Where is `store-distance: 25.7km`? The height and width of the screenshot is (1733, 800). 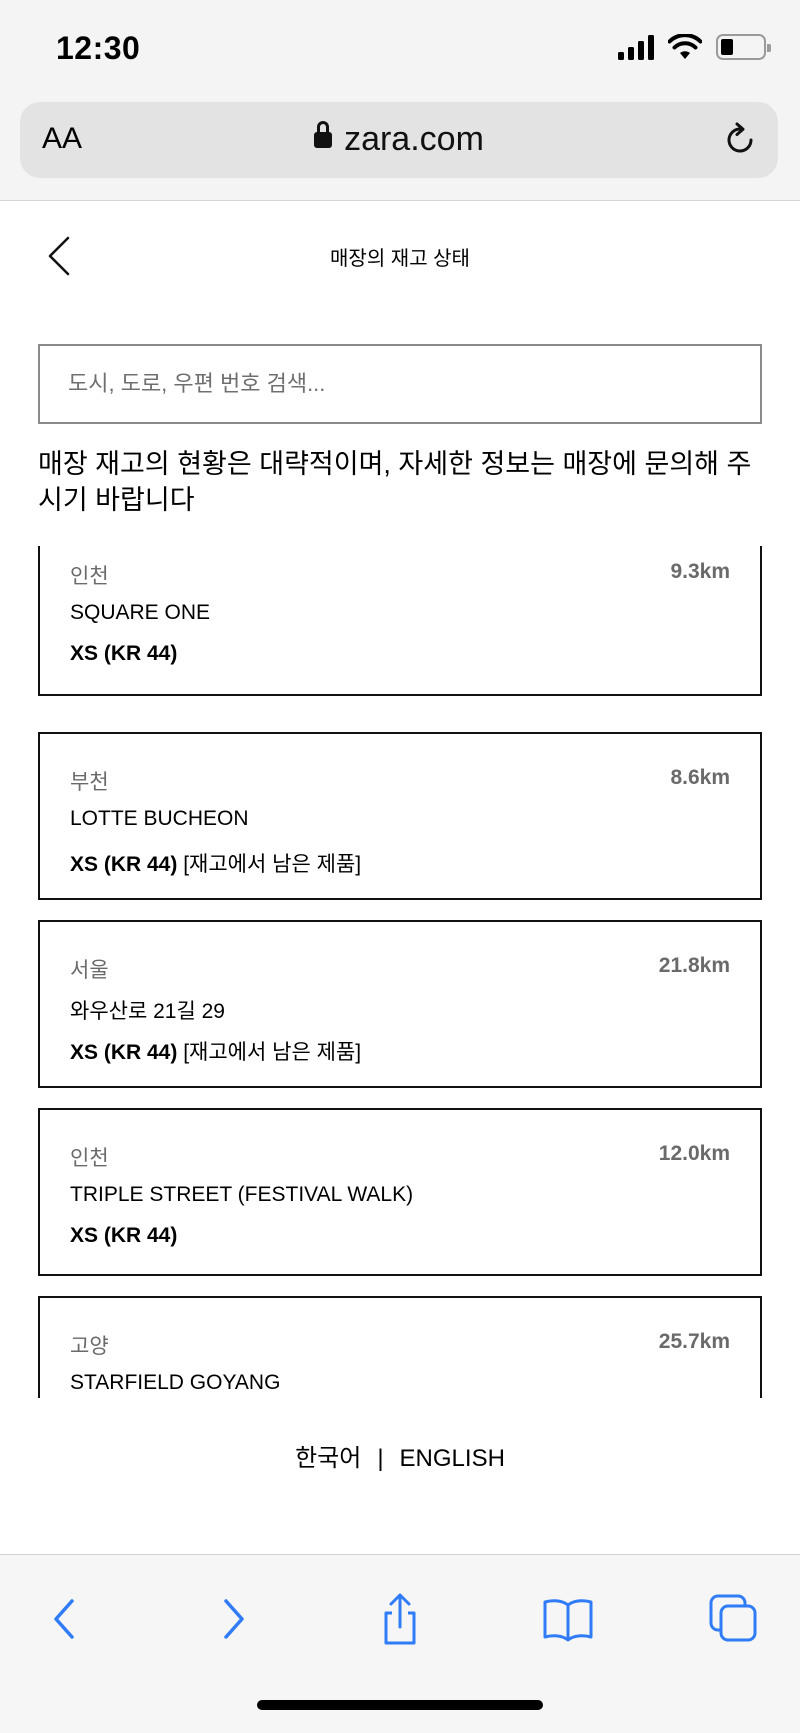
store-distance: 25.7km is located at coordinates (694, 1341).